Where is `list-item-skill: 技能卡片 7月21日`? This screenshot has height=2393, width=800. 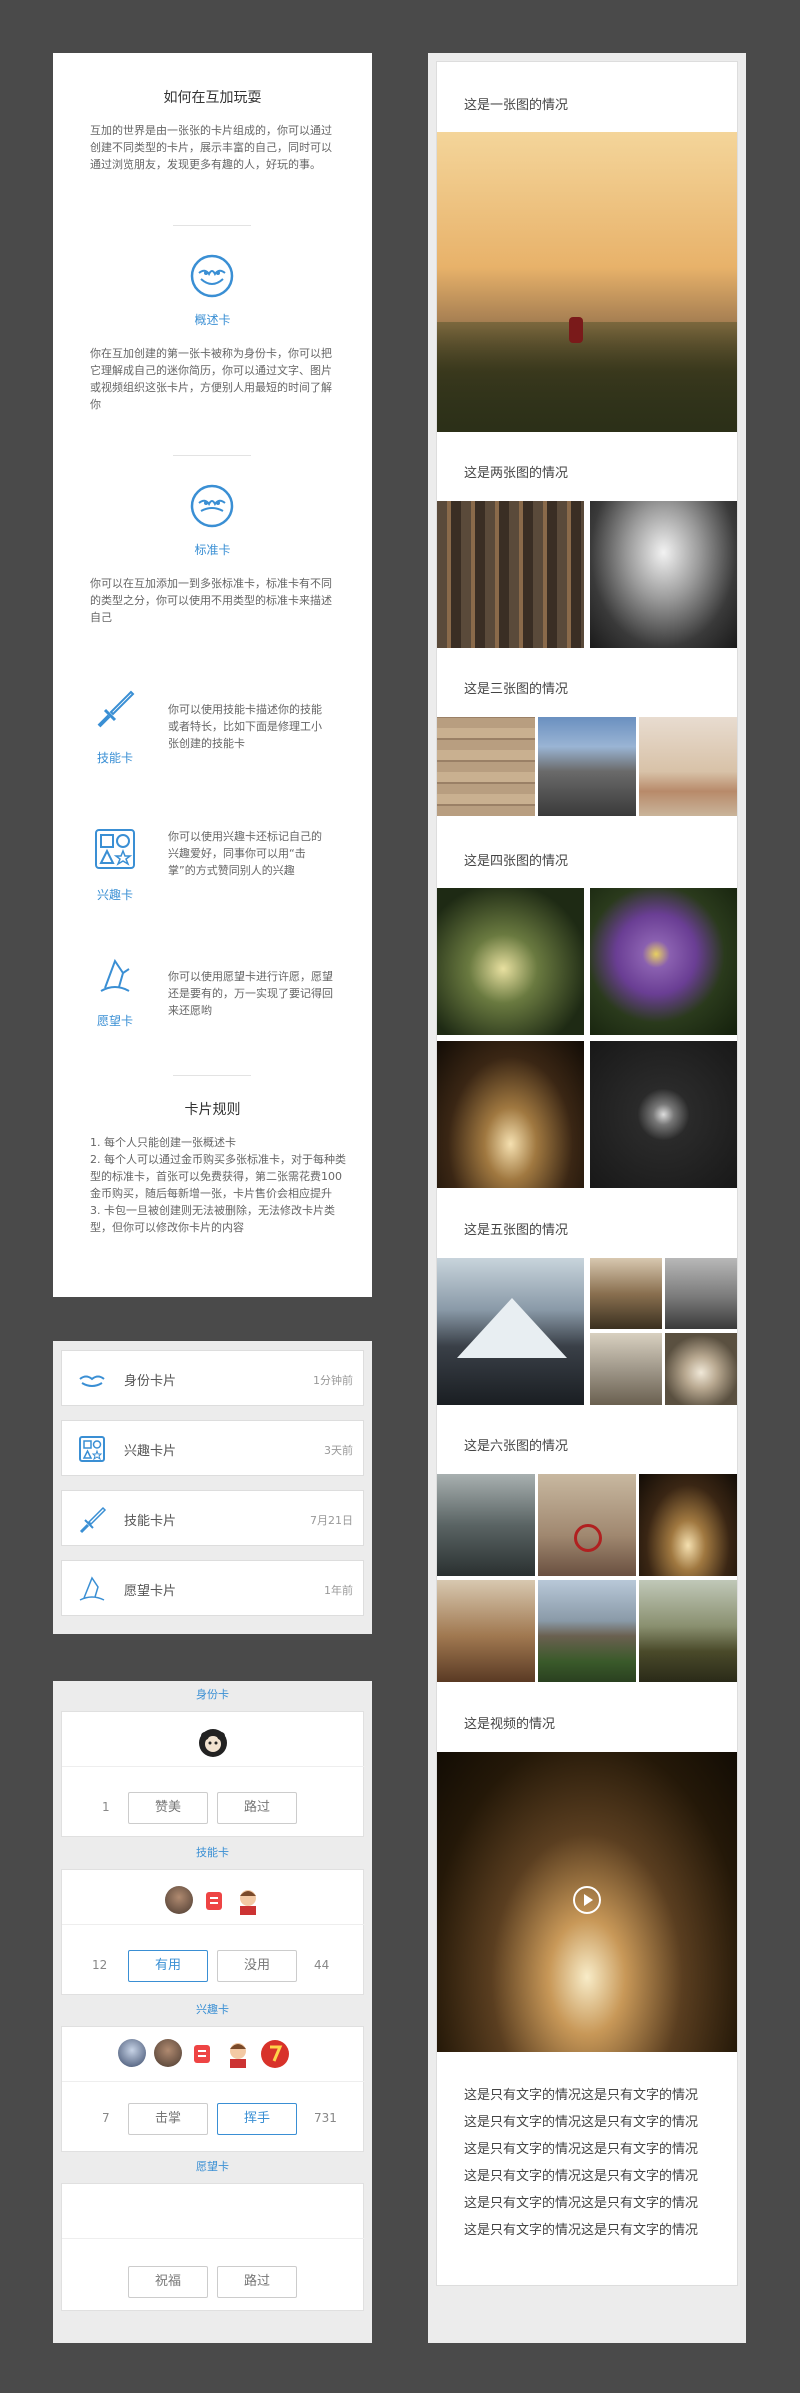 list-item-skill: 技能卡片 7月21日 is located at coordinates (212, 1518).